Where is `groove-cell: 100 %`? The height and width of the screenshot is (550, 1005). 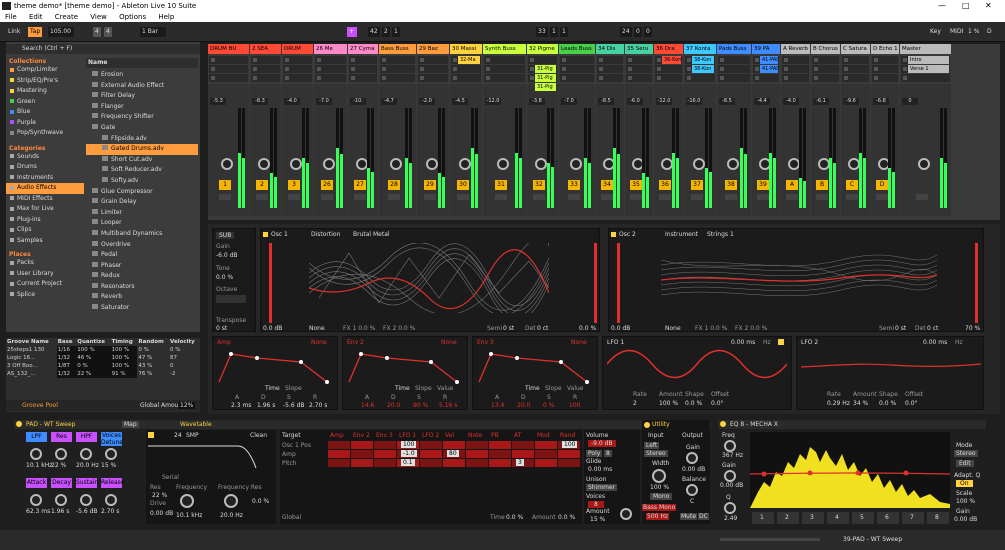 groove-cell: 100 % is located at coordinates (124, 358).